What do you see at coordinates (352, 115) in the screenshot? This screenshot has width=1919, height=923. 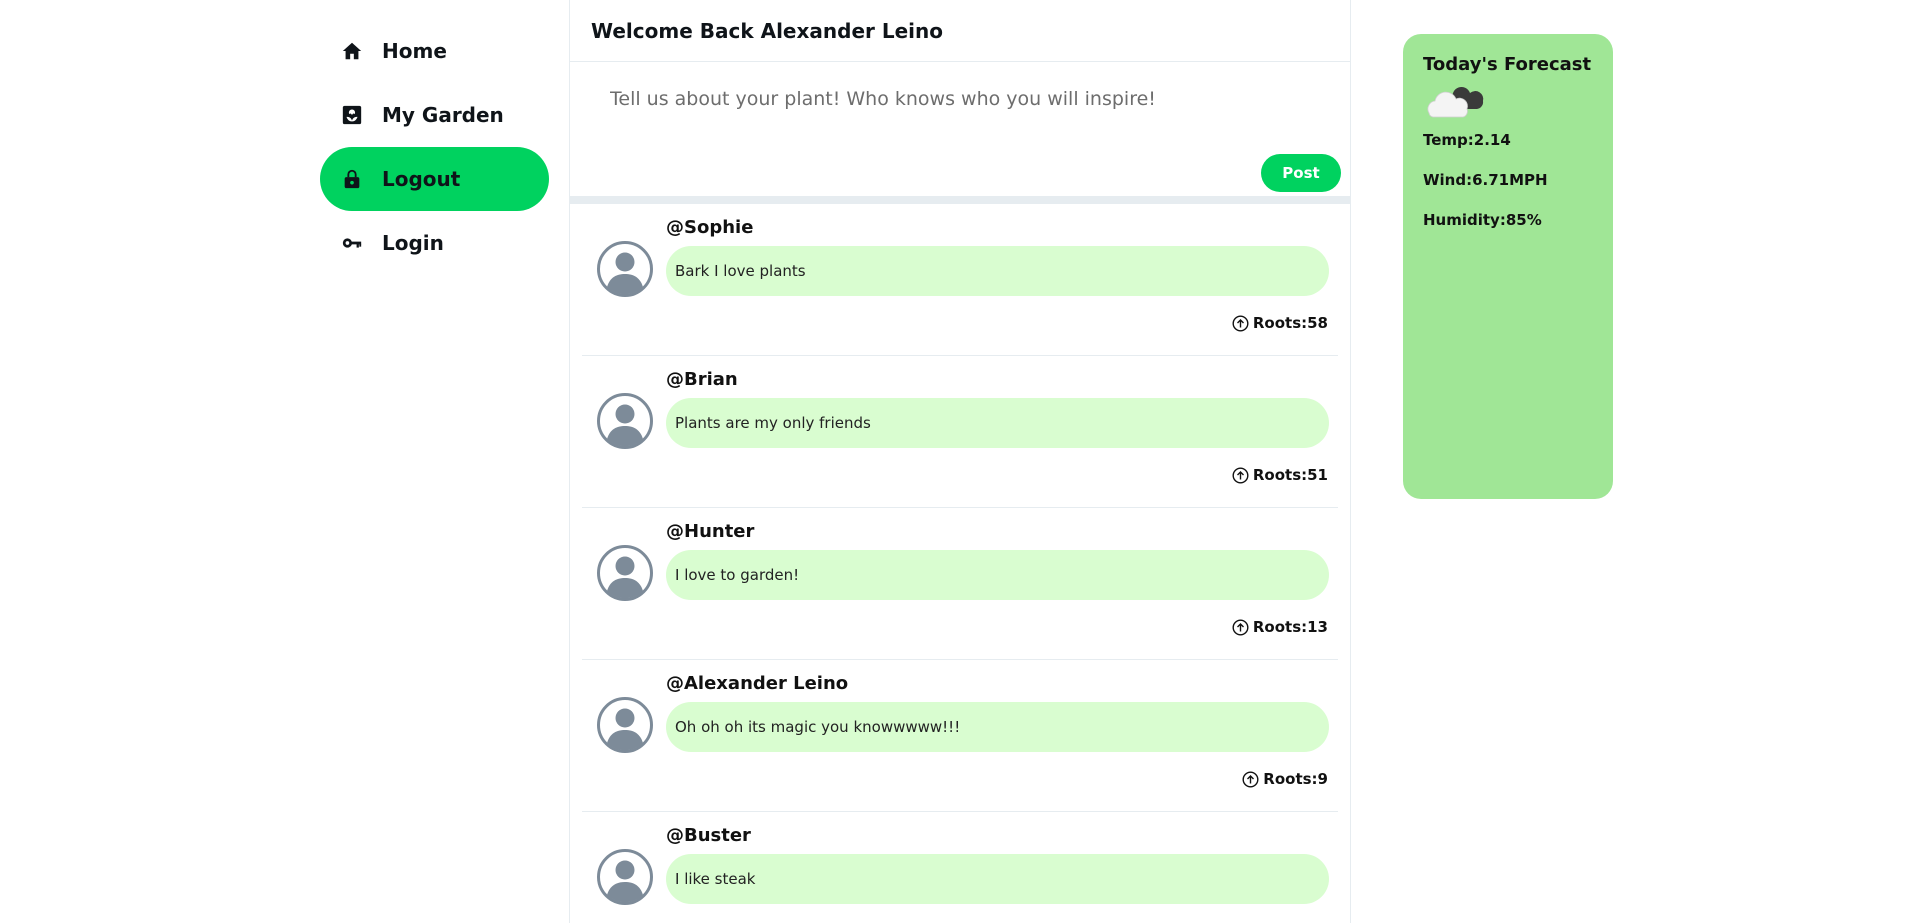 I see `garden-icon` at bounding box center [352, 115].